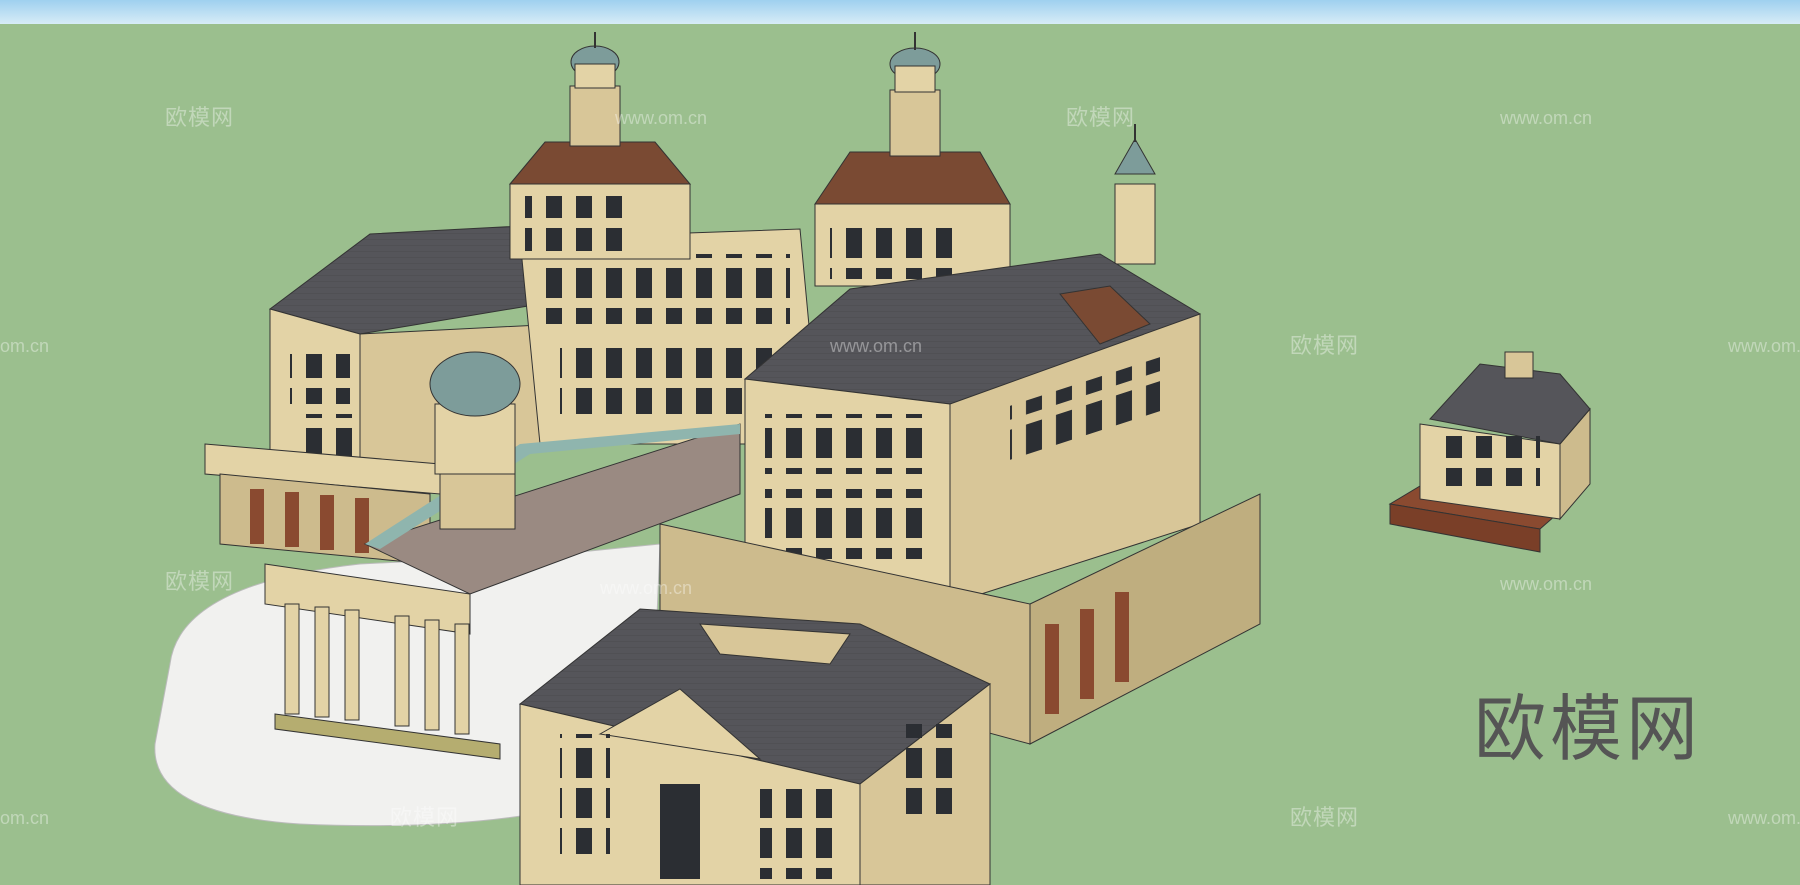 The height and width of the screenshot is (885, 1800). What do you see at coordinates (1588, 729) in the screenshot?
I see `big-watermark-logo: 欧模网` at bounding box center [1588, 729].